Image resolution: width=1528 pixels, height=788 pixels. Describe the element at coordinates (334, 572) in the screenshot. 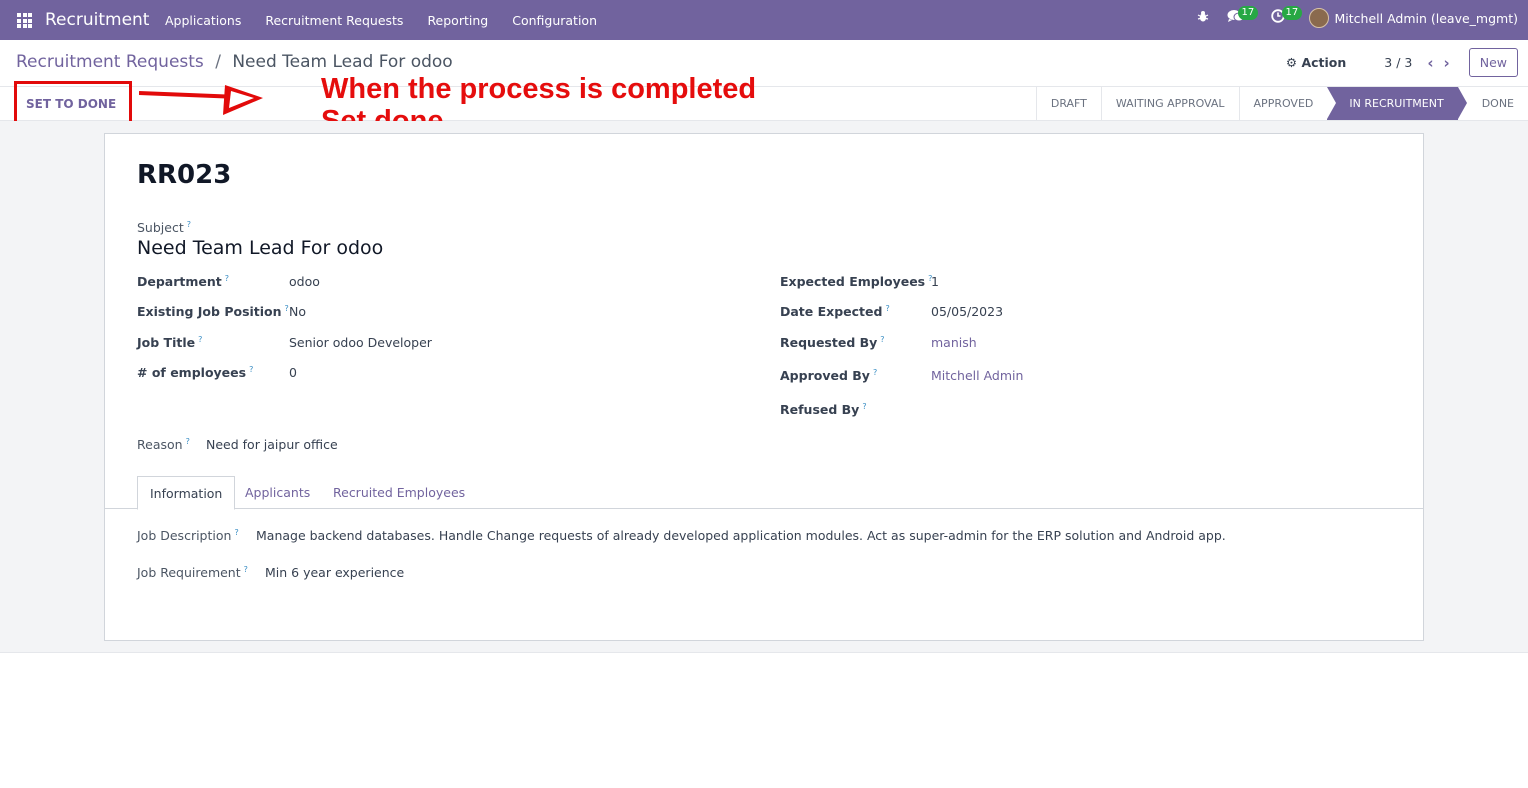

I see `job-requirement-value: Min 6 year experience` at that location.